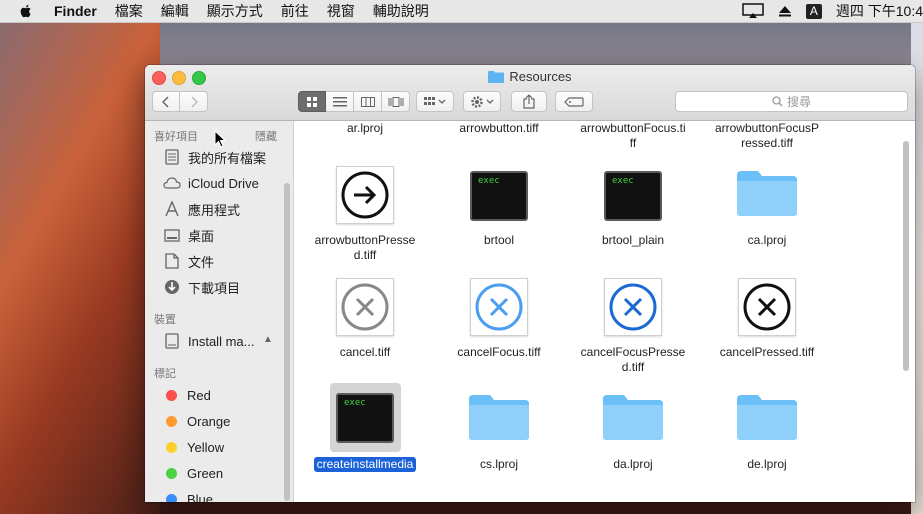 This screenshot has width=923, height=514. I want to click on share-button, so click(529, 101).